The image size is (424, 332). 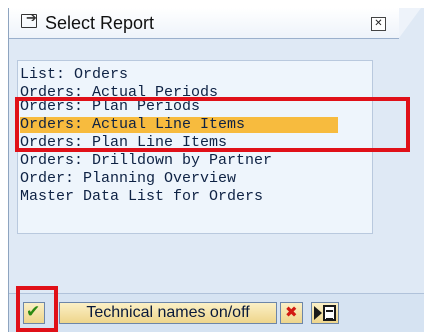 What do you see at coordinates (318, 313) in the screenshot?
I see `arrow-icon` at bounding box center [318, 313].